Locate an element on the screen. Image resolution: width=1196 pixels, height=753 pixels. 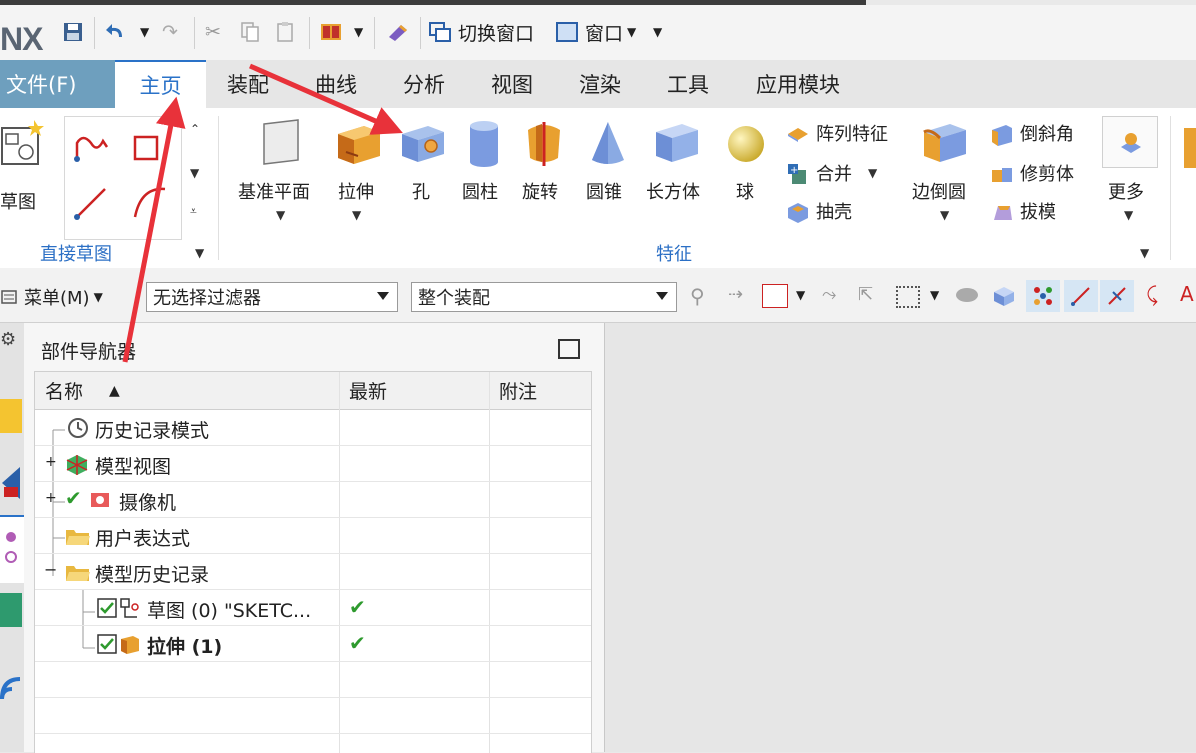
tree-row-cameras: + ✔ 摄像机 is located at coordinates (313, 500).